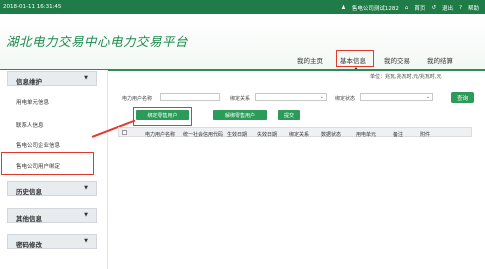  I want to click on binding-status-label: 绑定状态, so click(345, 99).